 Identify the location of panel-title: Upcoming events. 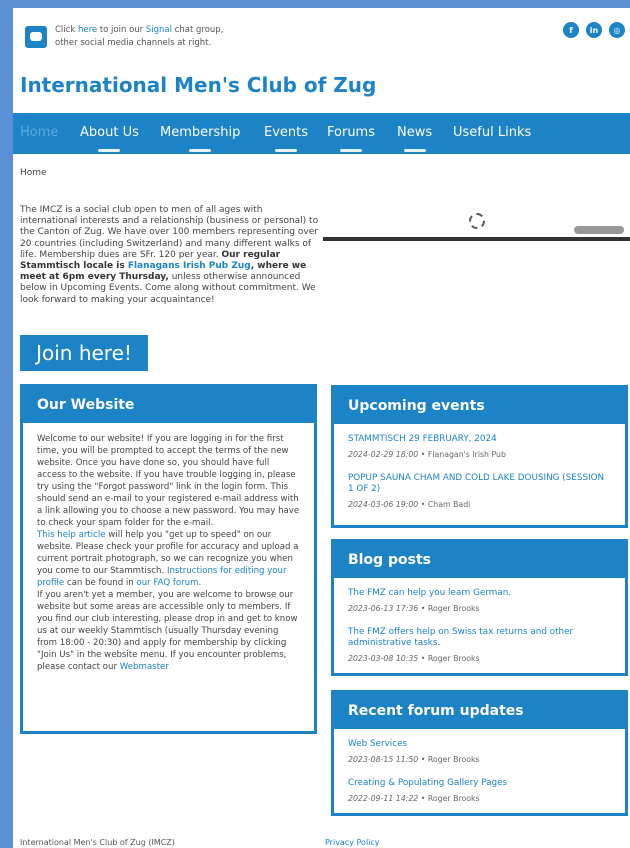
(479, 406).